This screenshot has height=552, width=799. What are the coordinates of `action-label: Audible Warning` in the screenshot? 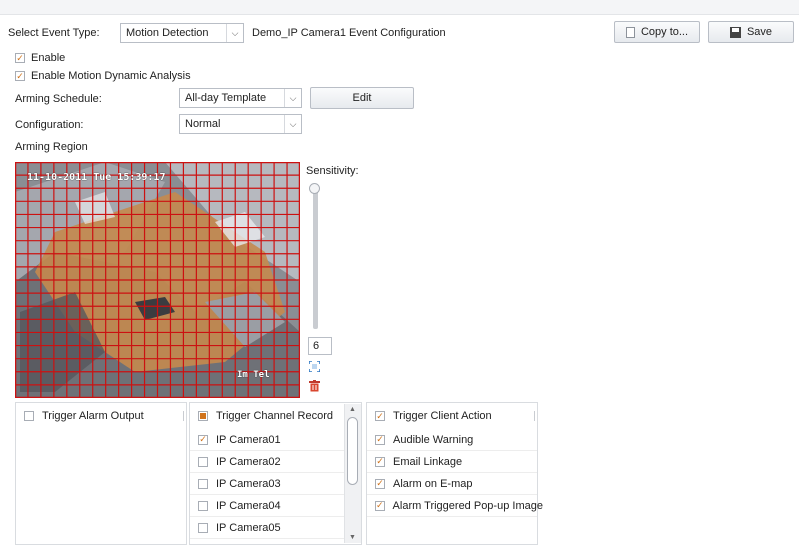 It's located at (433, 439).